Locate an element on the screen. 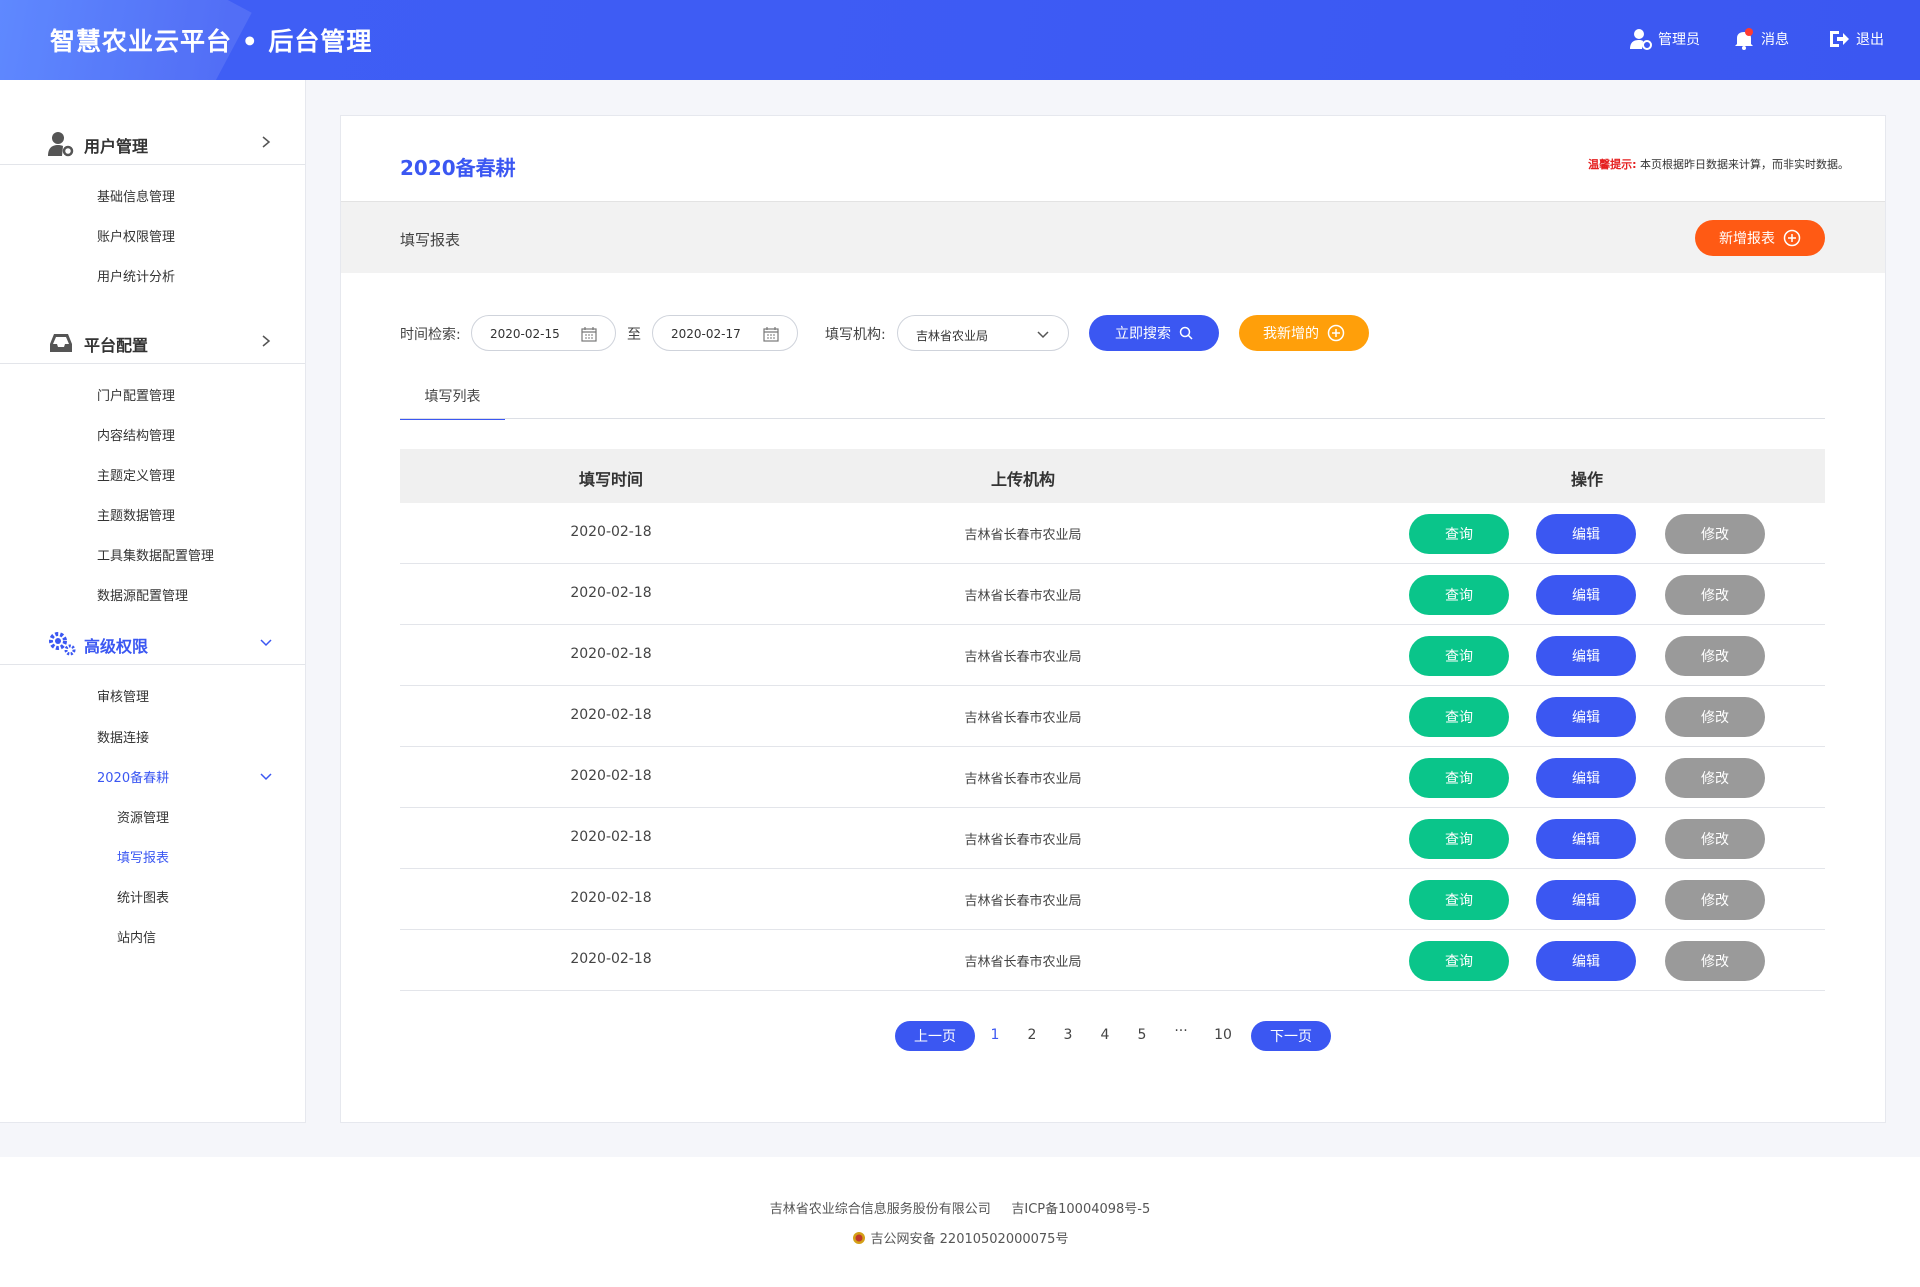 The image size is (1920, 1287). sidebar-group-platform-config: 平台配置 is located at coordinates (152, 344).